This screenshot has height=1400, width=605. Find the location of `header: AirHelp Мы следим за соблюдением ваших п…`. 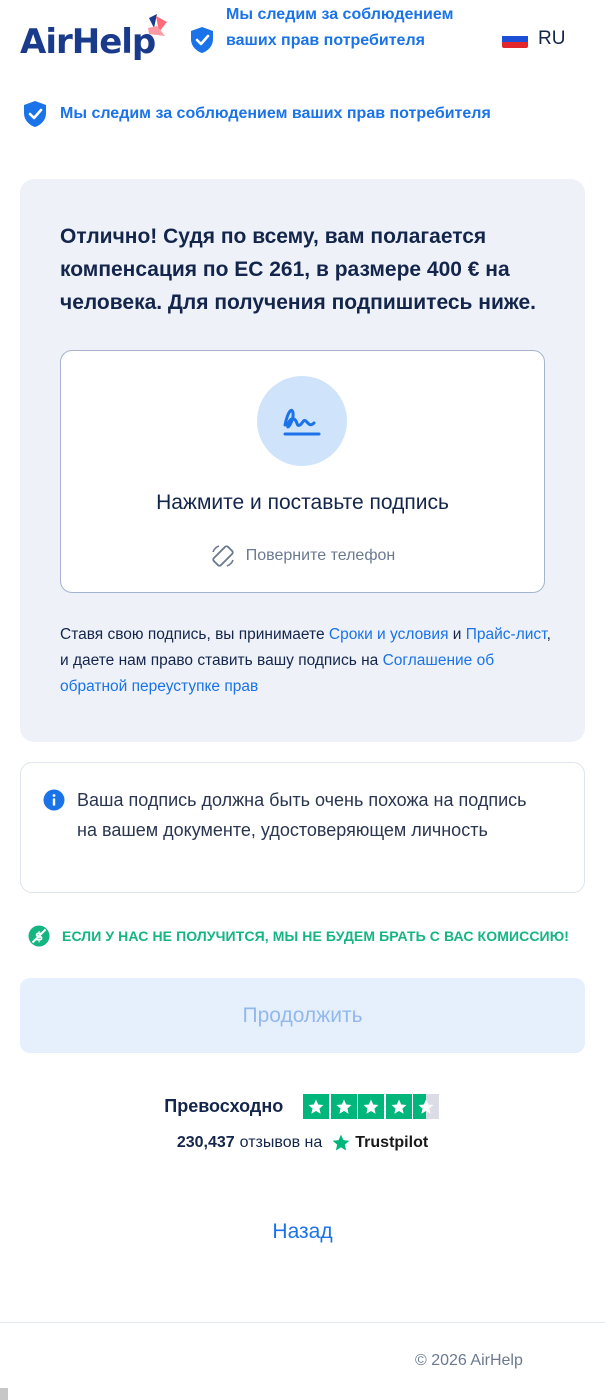

header: AirHelp Мы следим за соблюдением ваших п… is located at coordinates (302, 40).